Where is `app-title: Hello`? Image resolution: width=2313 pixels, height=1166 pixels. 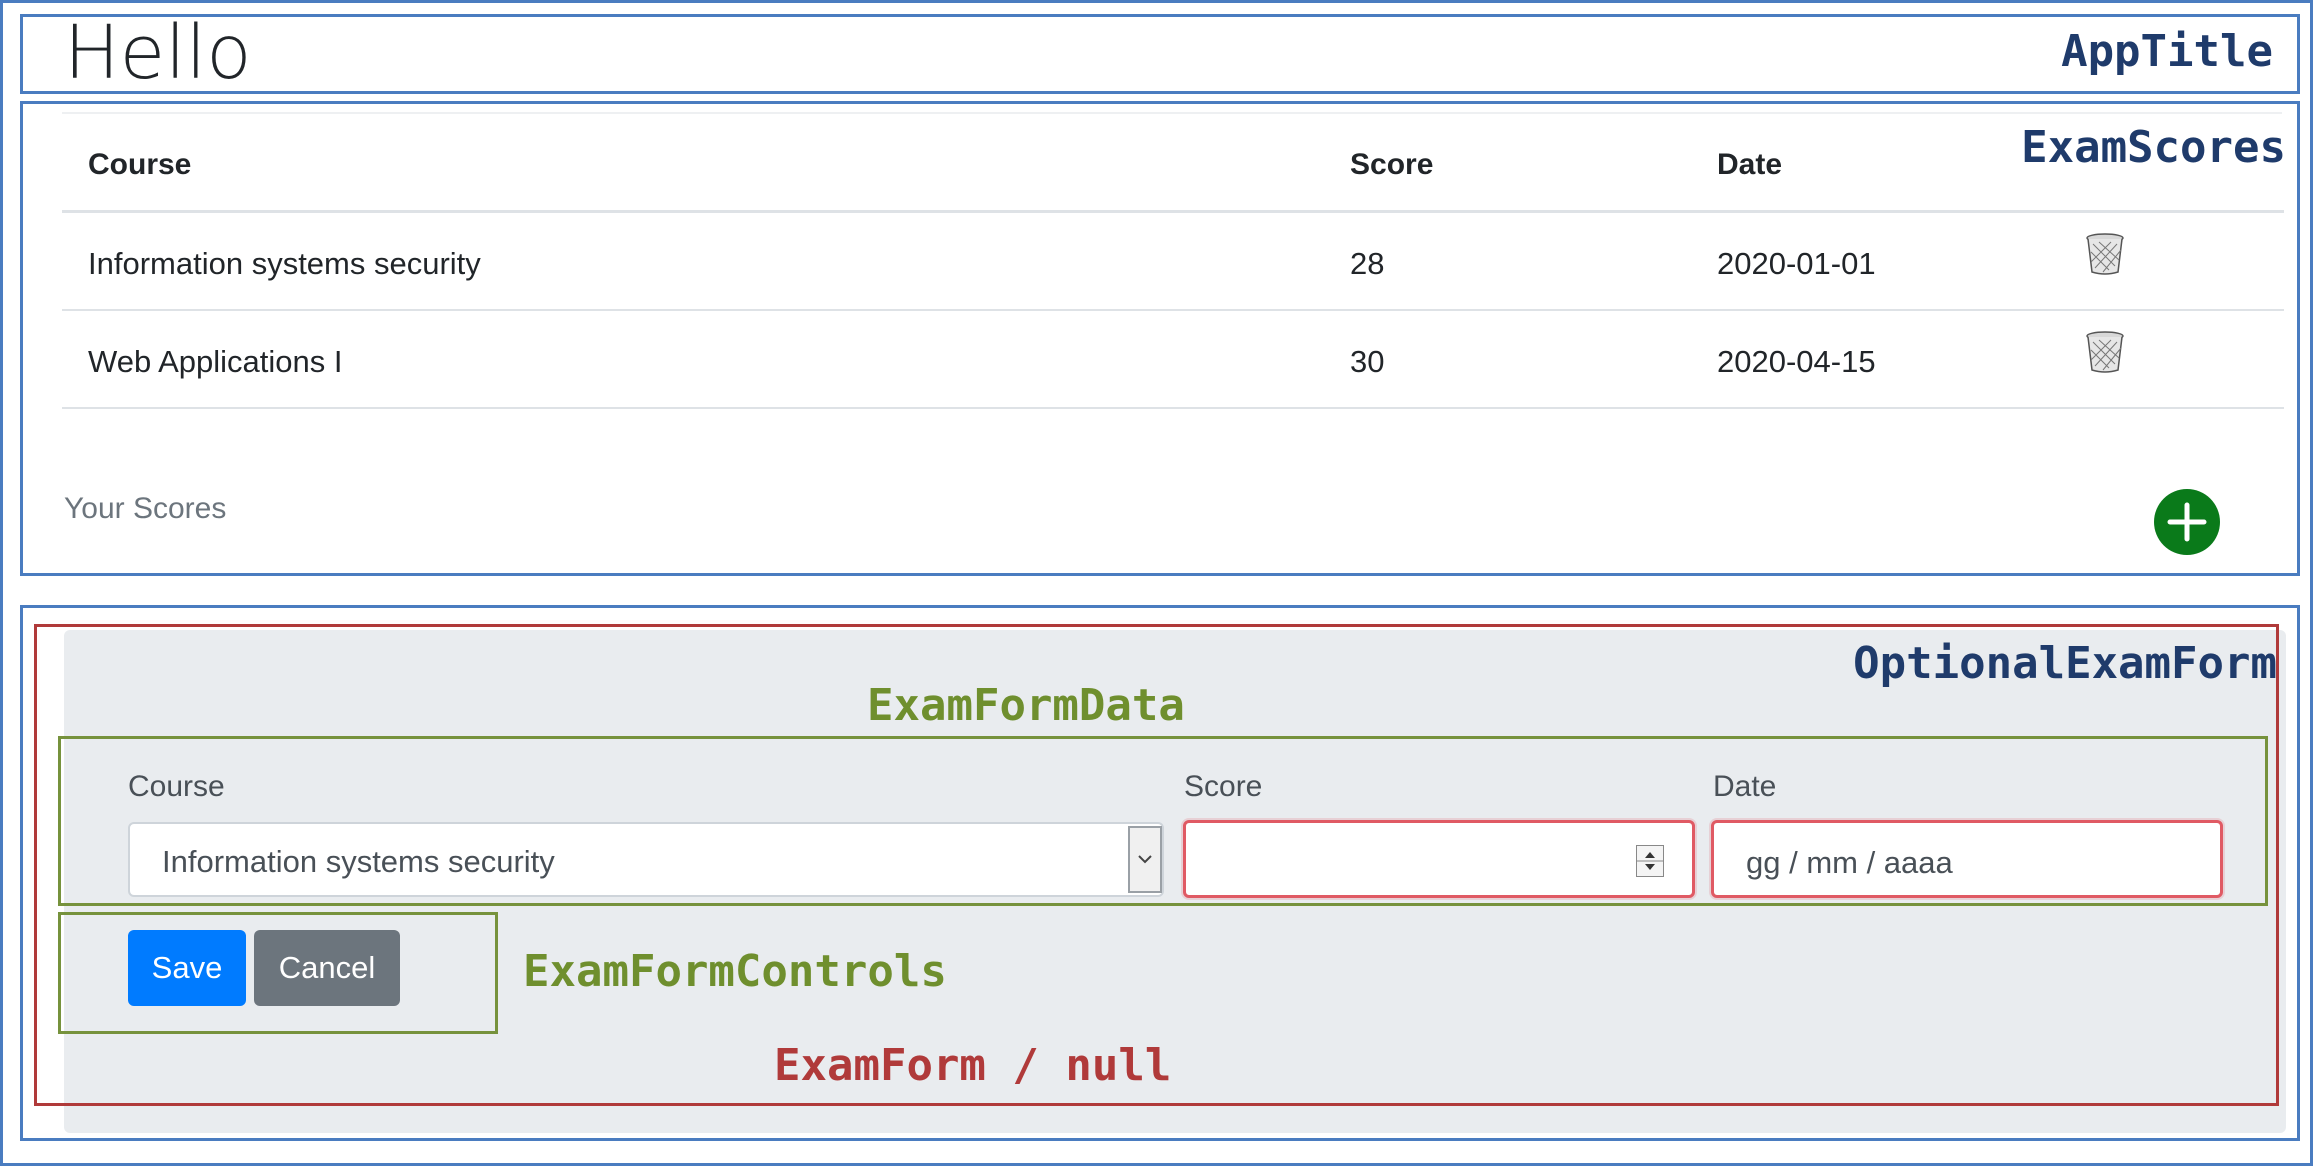
app-title: Hello is located at coordinates (158, 53).